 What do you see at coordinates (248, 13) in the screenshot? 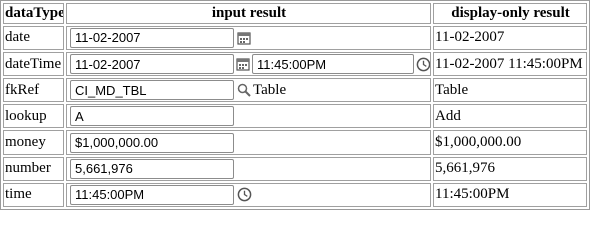
I see `header-input-result: input result` at bounding box center [248, 13].